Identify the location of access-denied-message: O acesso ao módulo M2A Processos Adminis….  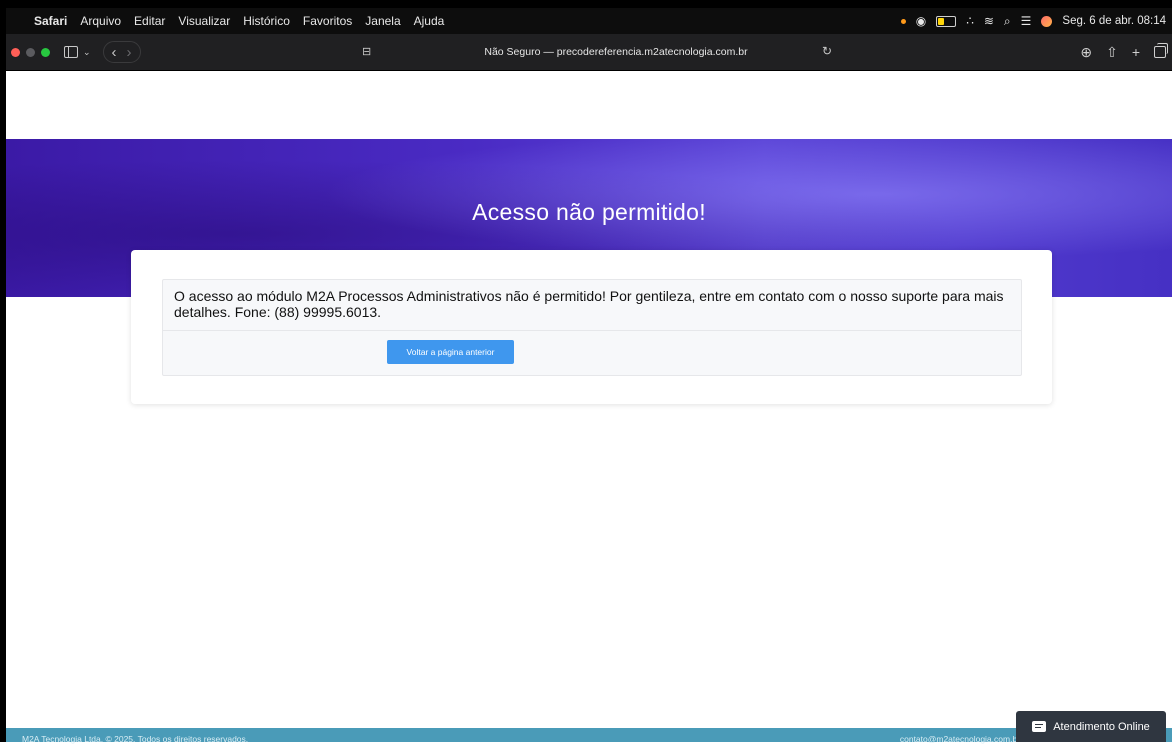
(592, 305).